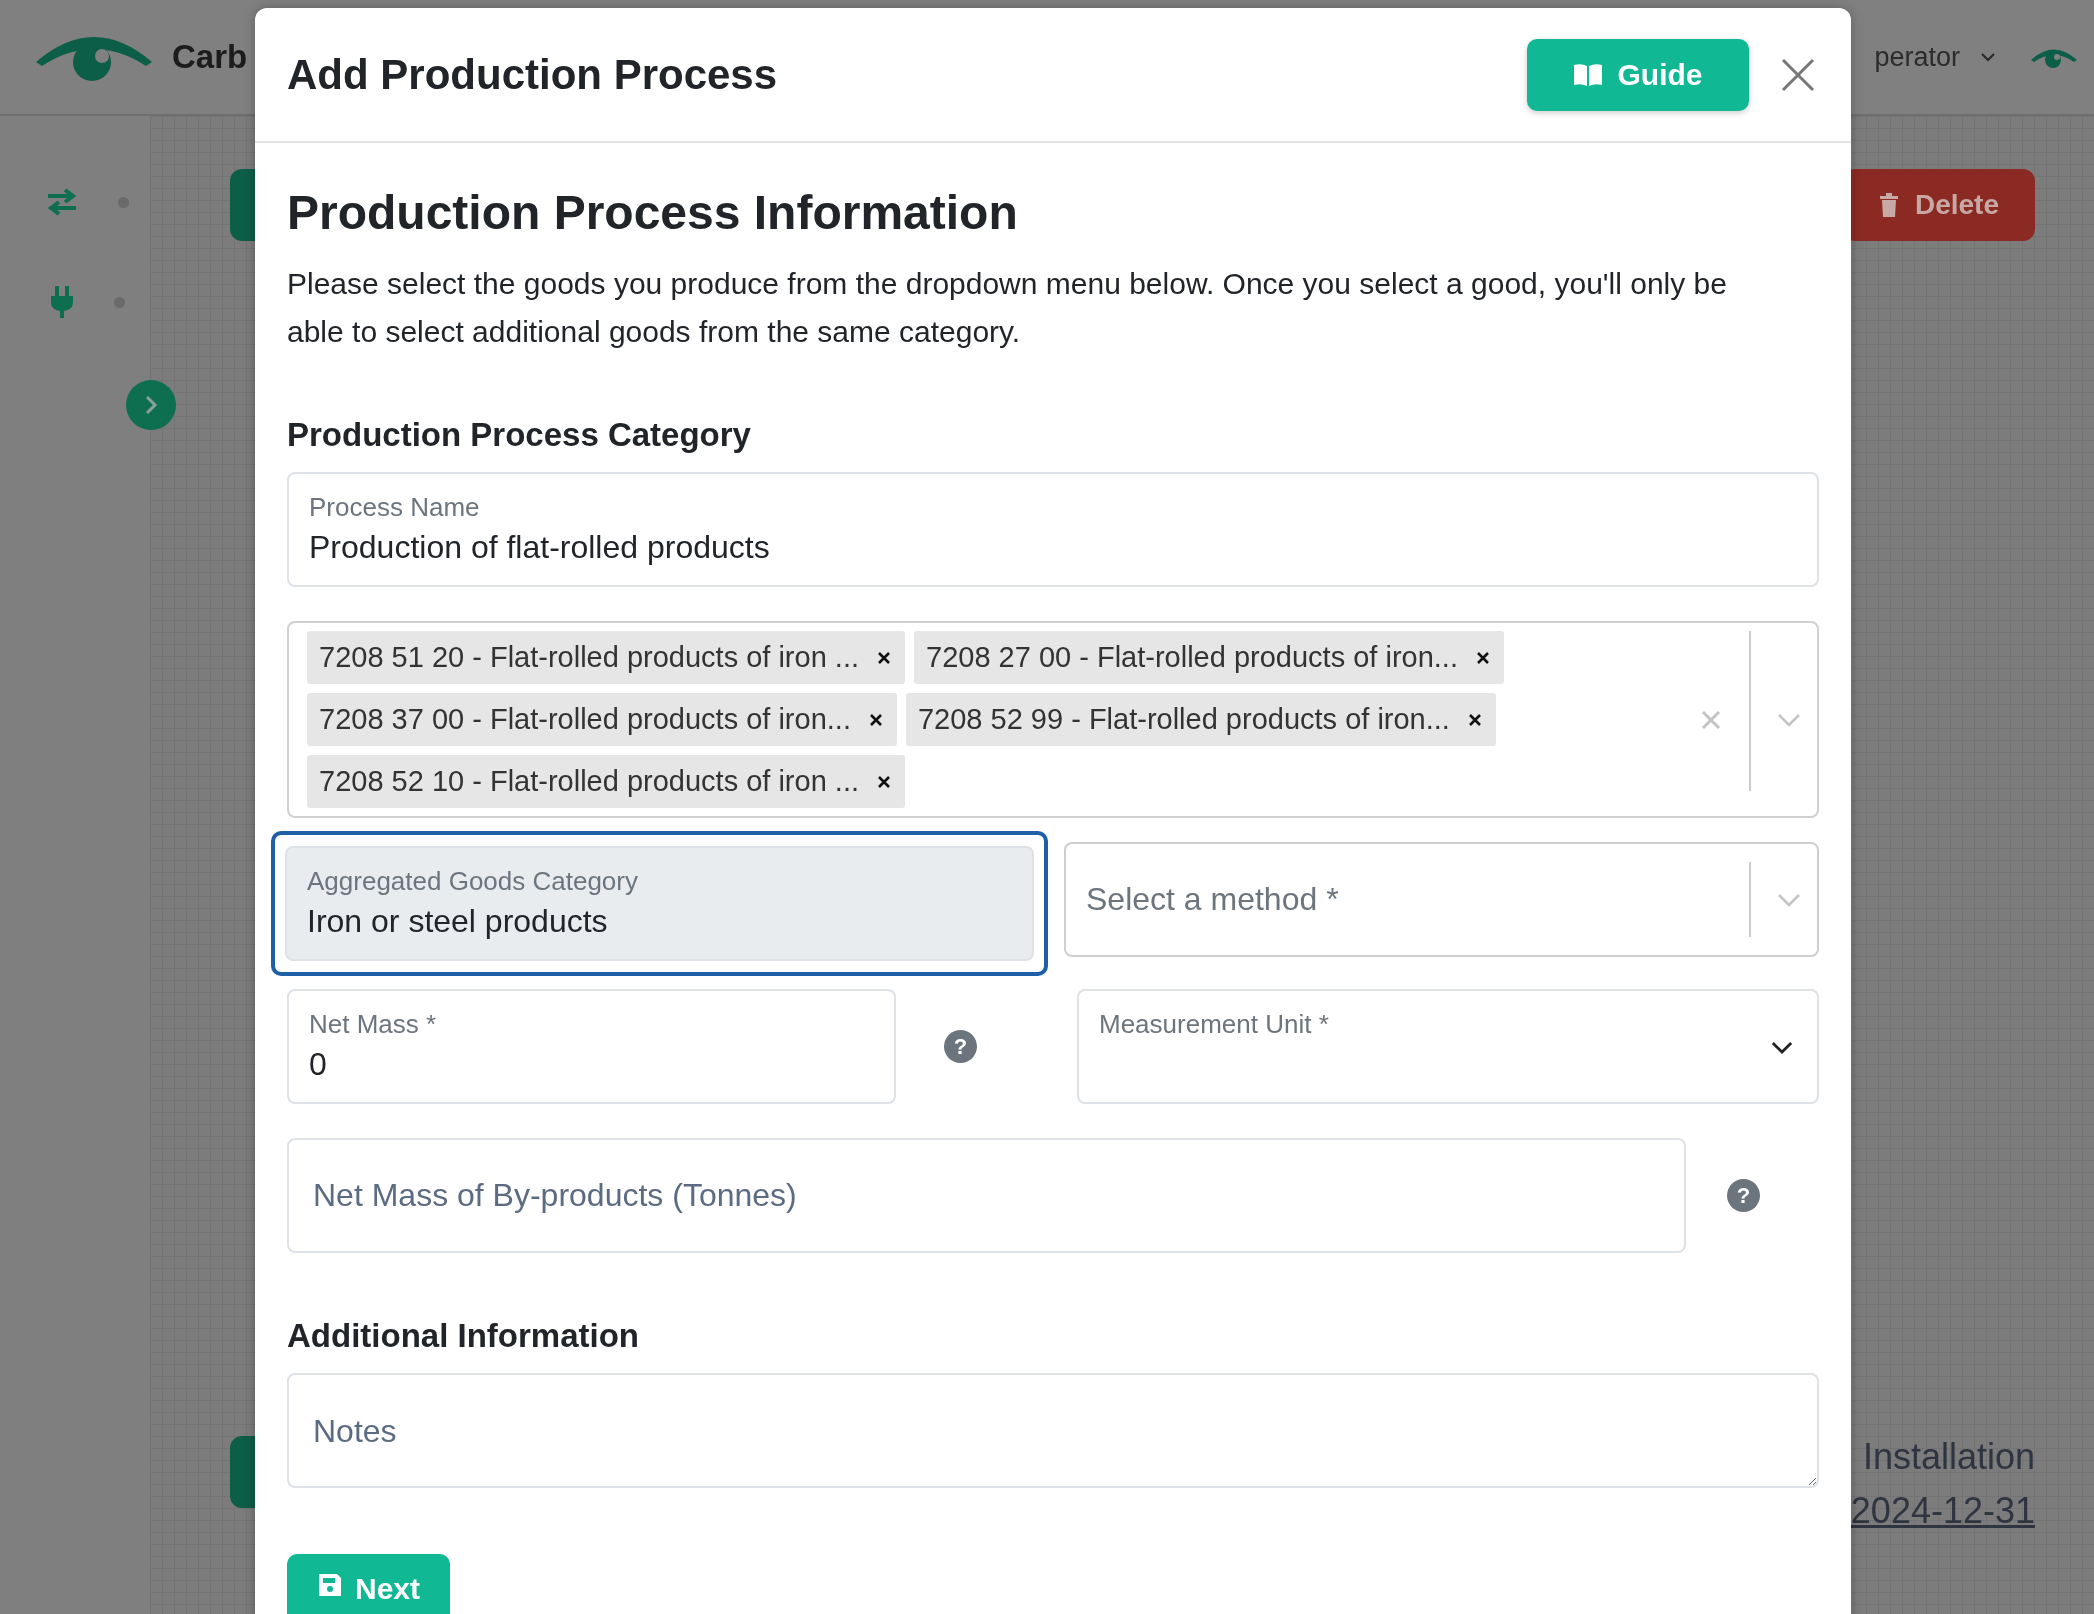 Image resolution: width=2094 pixels, height=1614 pixels. What do you see at coordinates (1782, 1047) in the screenshot?
I see `chevron-down-icon` at bounding box center [1782, 1047].